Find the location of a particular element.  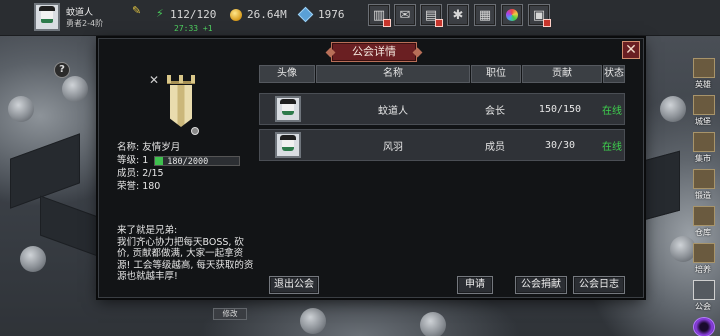

hero-icon is located at coordinates (704, 68).